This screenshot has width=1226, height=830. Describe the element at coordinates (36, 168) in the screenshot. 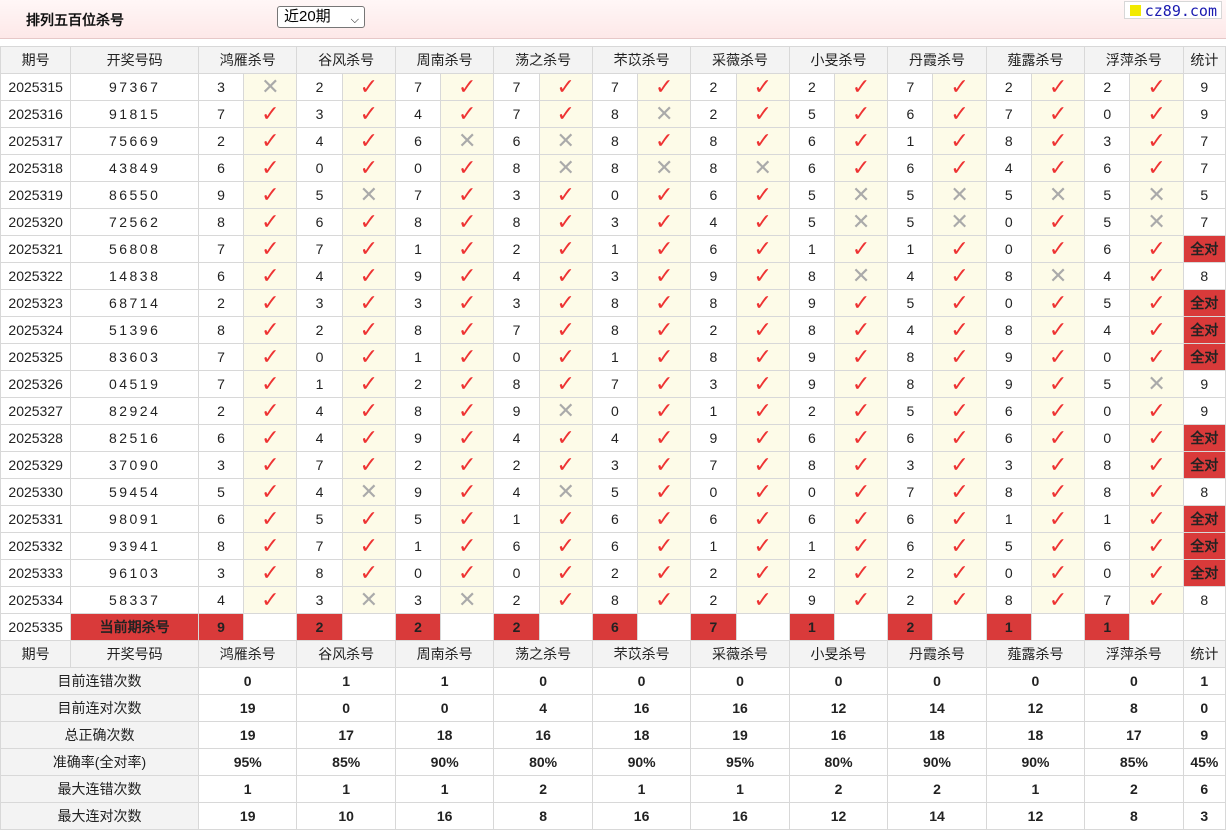

I see `period-cell: 2025318` at that location.